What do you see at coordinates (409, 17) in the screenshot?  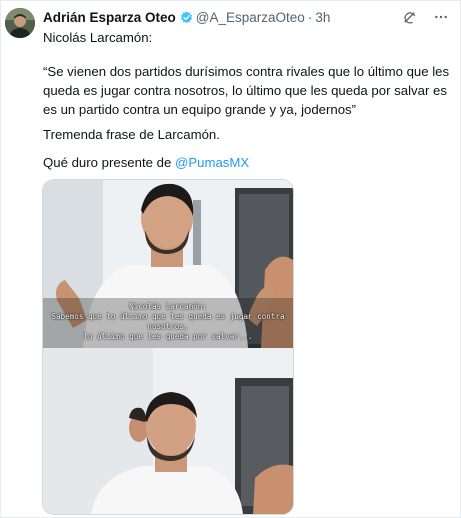 I see `grok-icon` at bounding box center [409, 17].